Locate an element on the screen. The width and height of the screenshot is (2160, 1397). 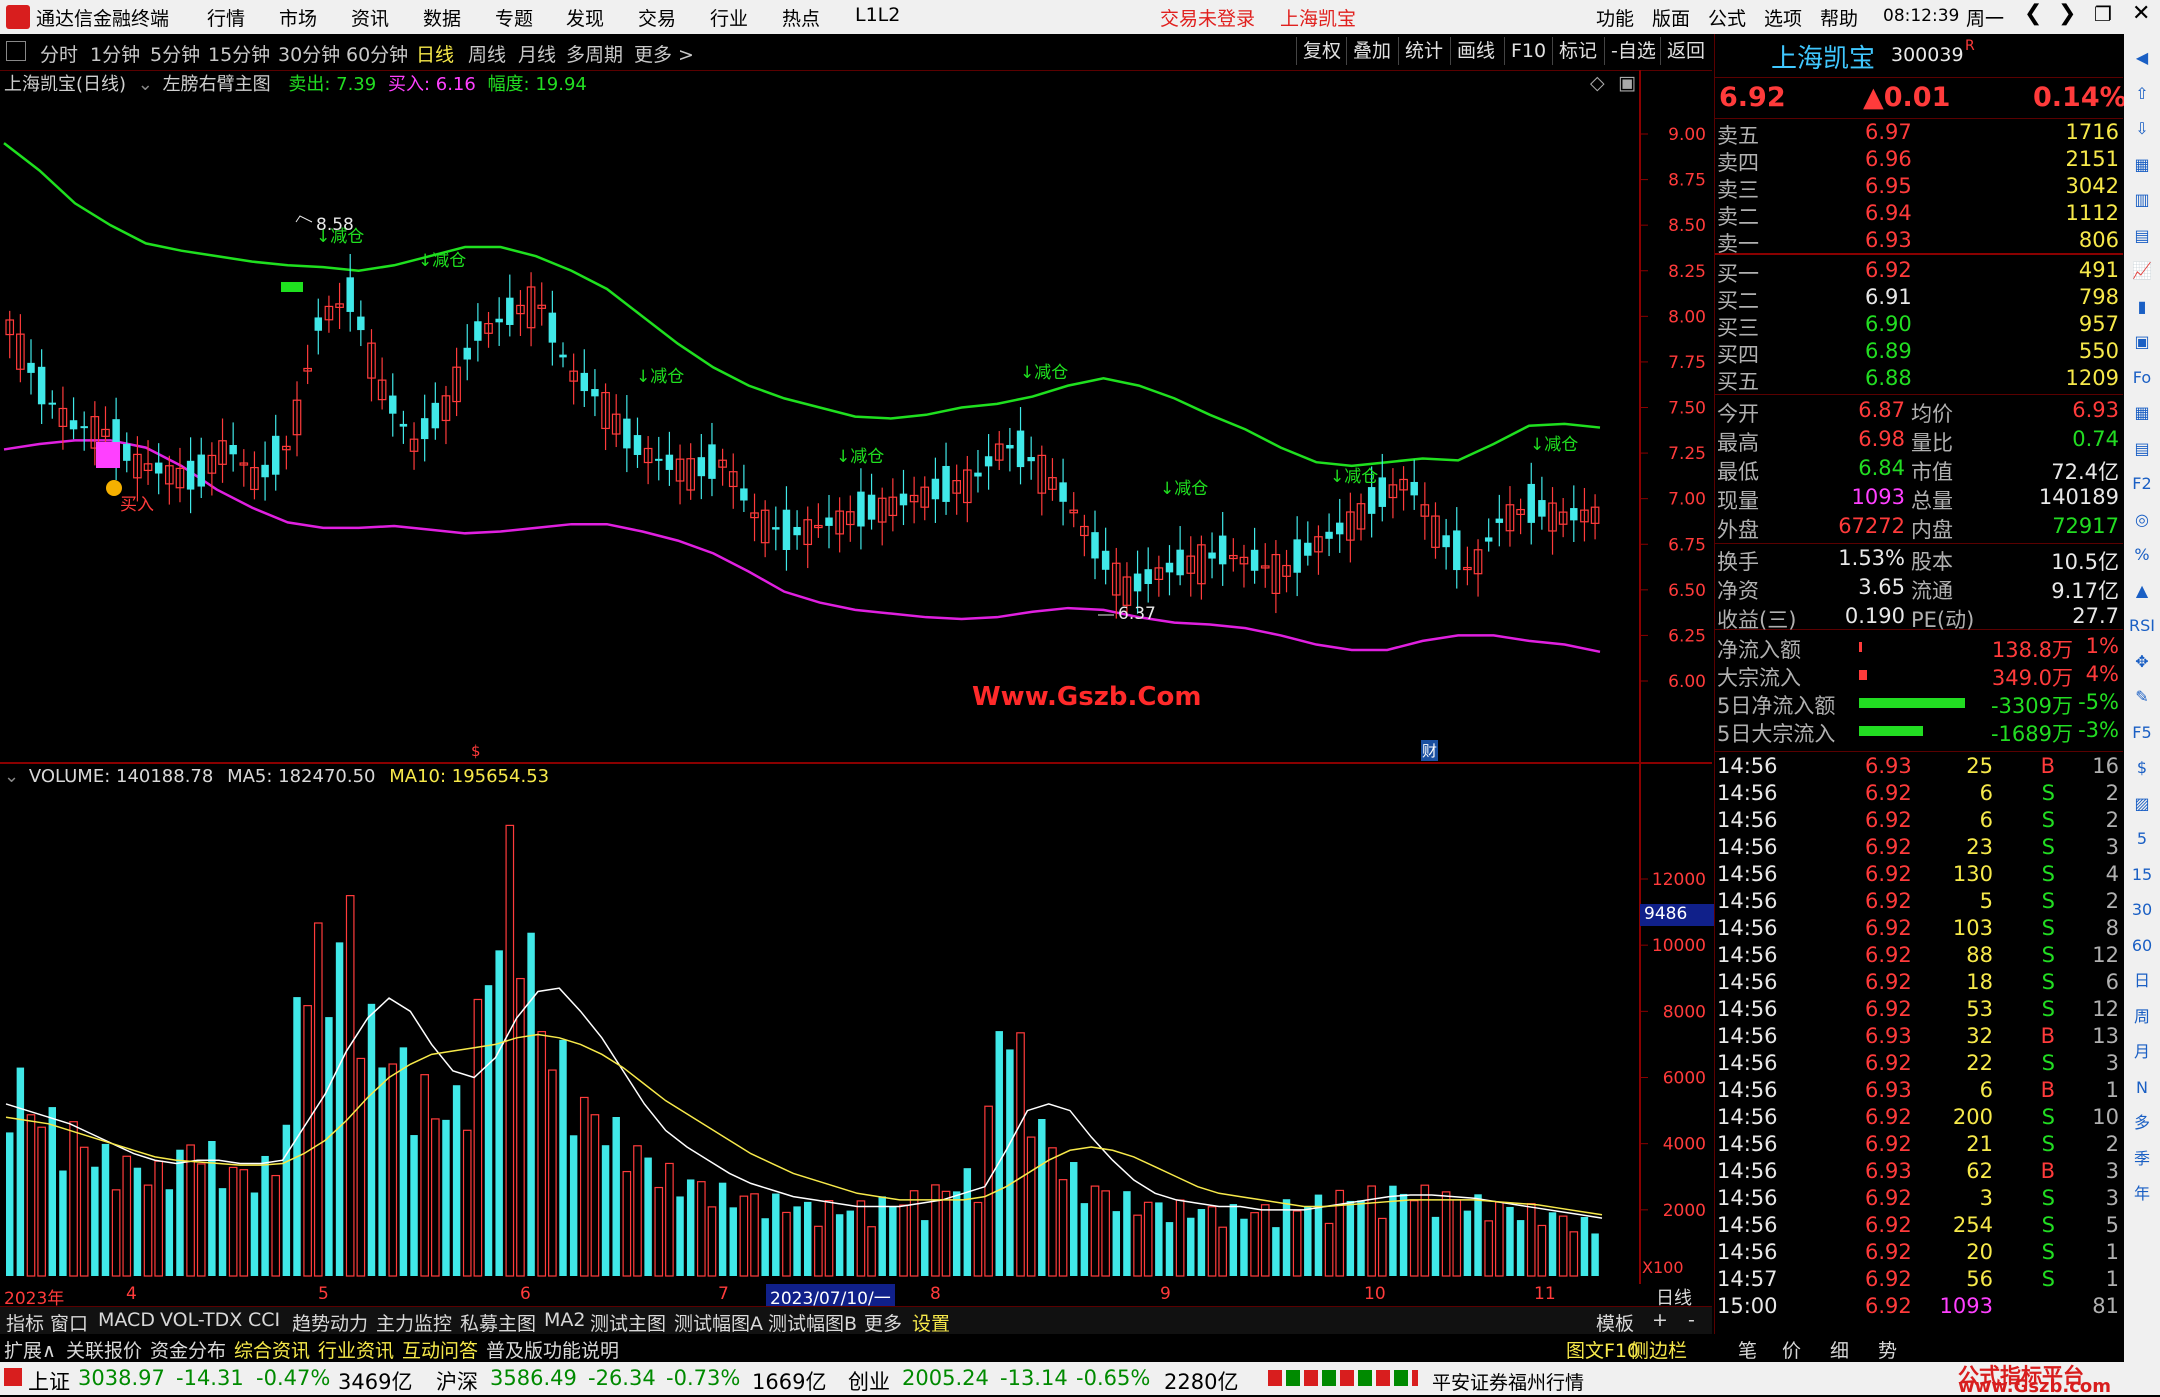
menu-gongneng: 功能 is located at coordinates (1615, 17).